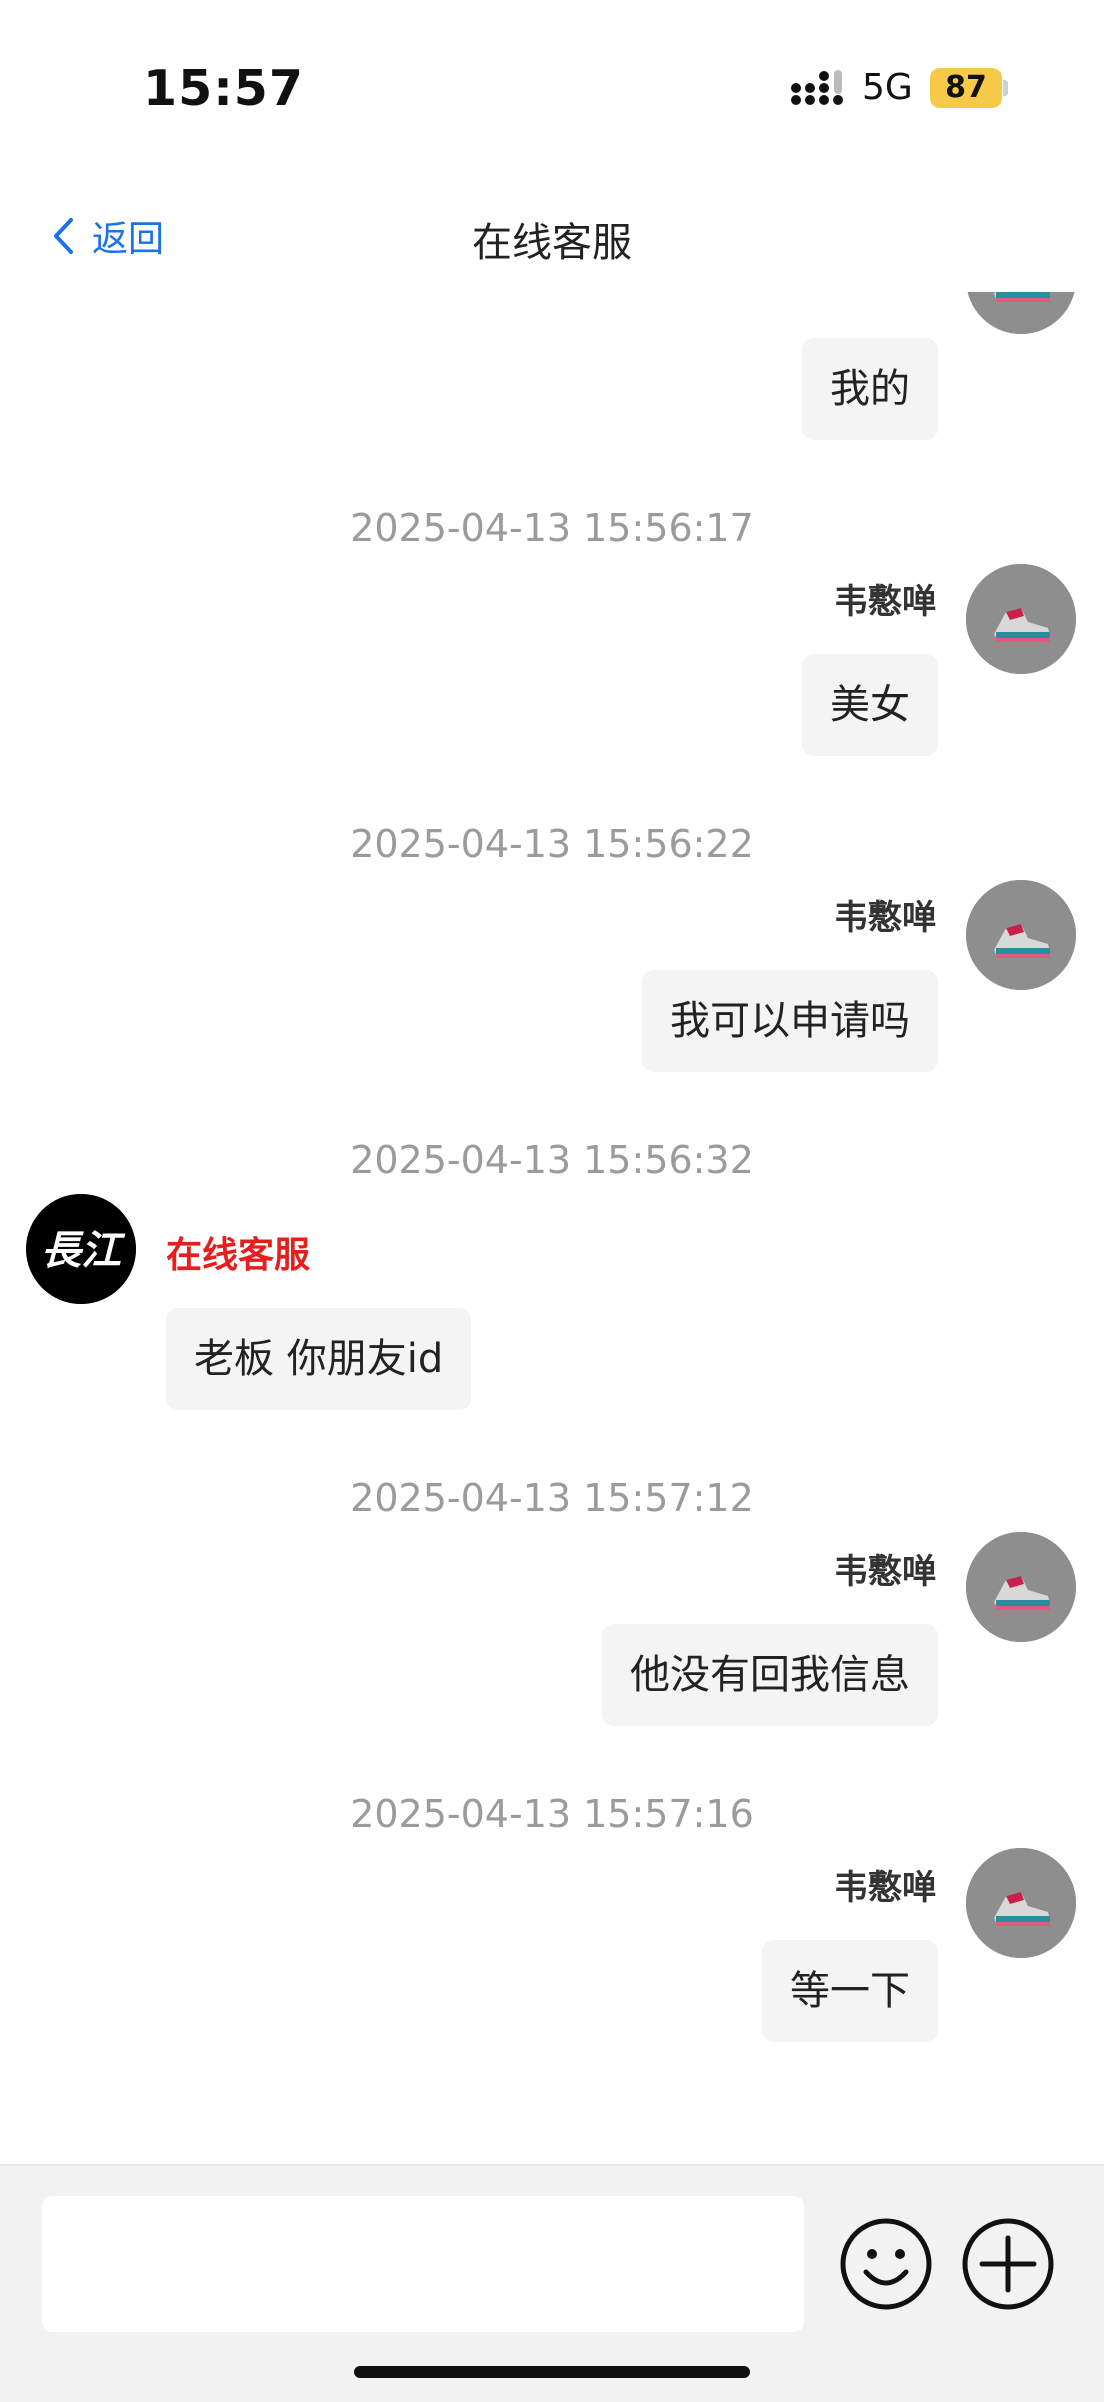  What do you see at coordinates (966, 88) in the screenshot?
I see `battery-indicator: 87` at bounding box center [966, 88].